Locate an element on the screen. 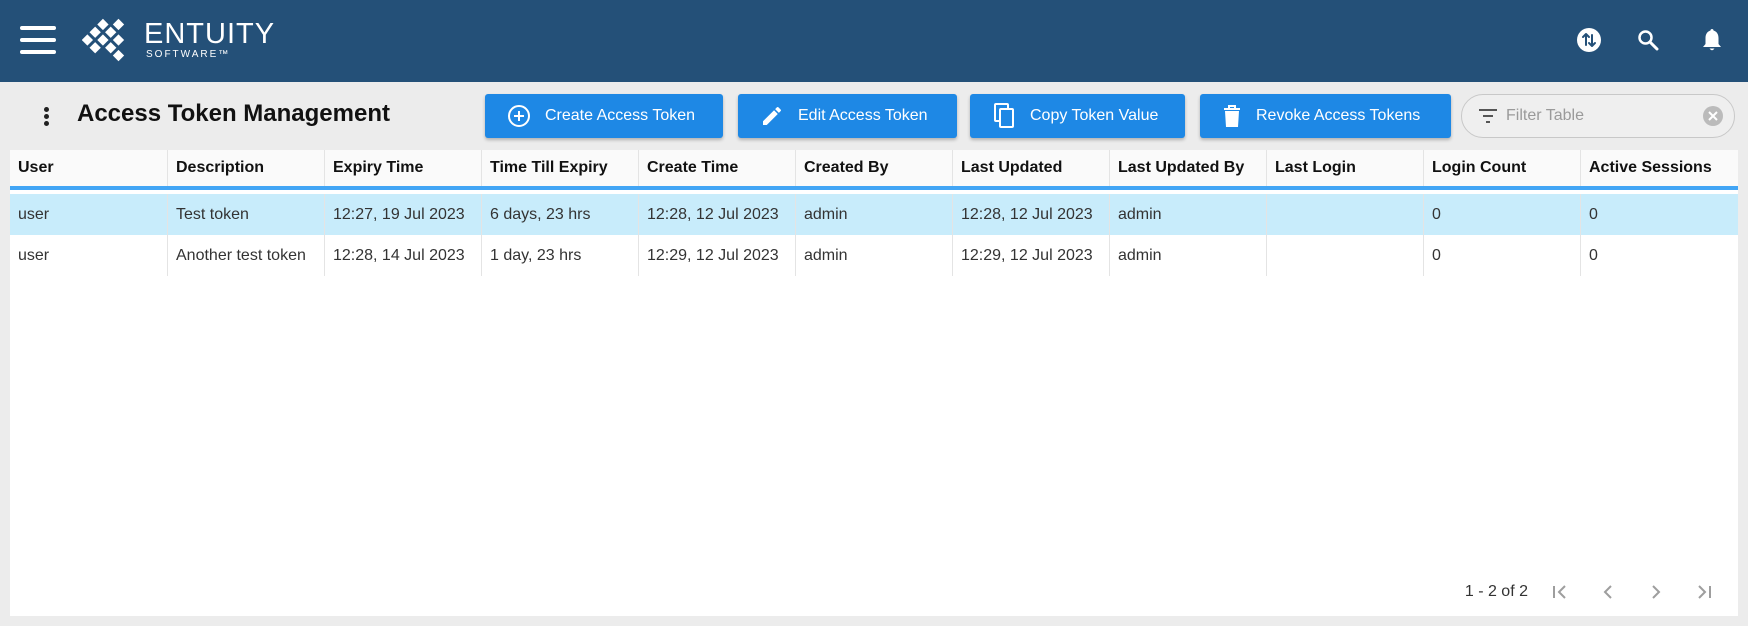  column-header-last-updated-by: Last Updated By is located at coordinates (1187, 168).